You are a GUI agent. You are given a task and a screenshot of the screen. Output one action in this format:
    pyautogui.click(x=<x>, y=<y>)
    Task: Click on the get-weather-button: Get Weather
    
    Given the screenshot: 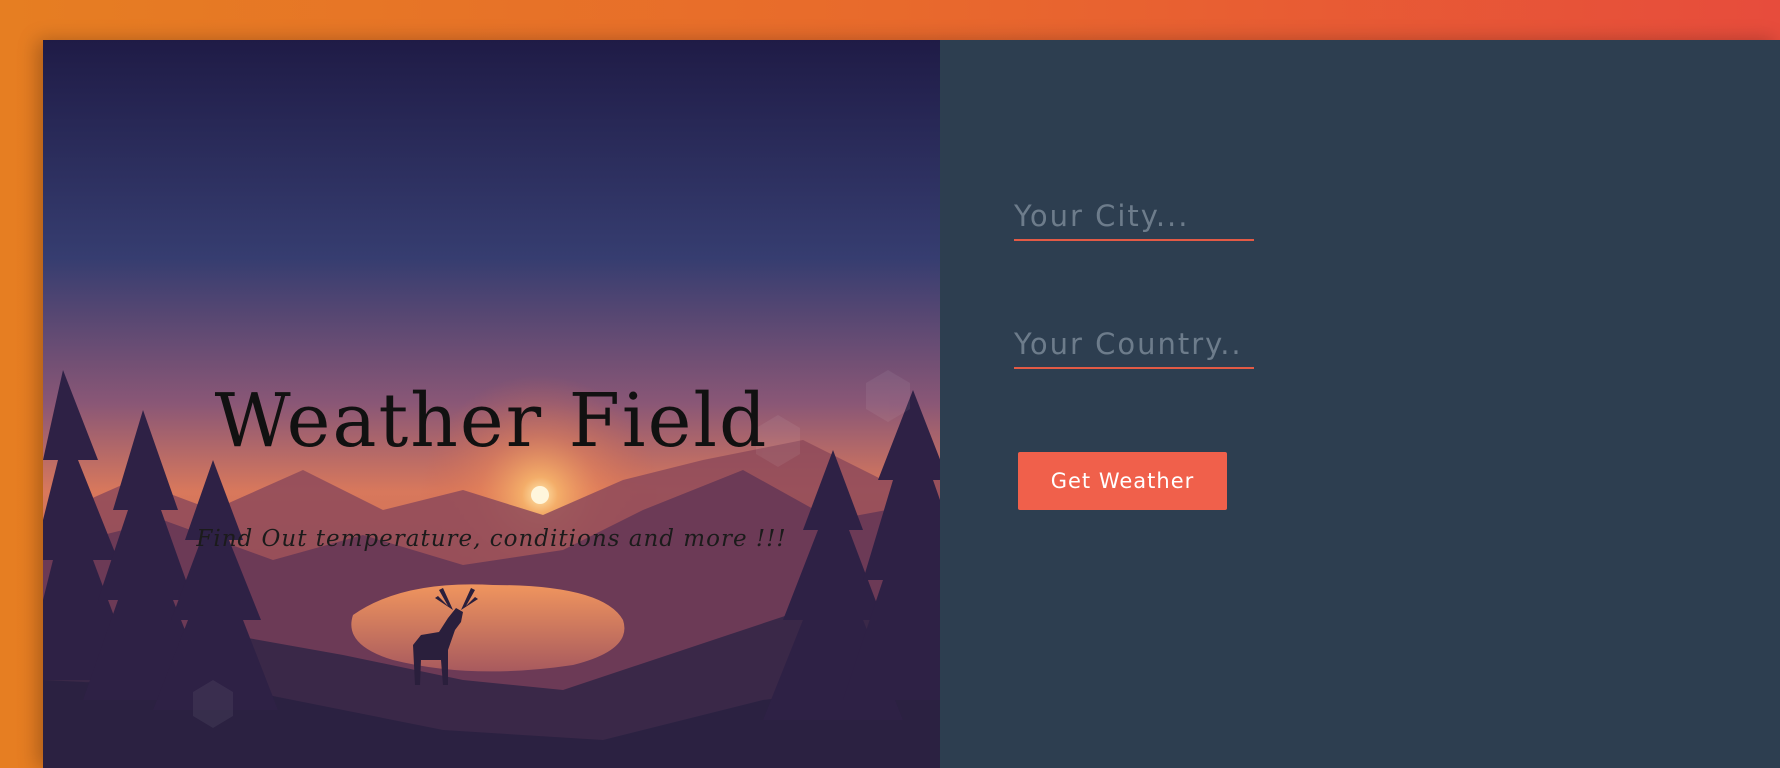 What is the action you would take?
    pyautogui.click(x=1122, y=481)
    